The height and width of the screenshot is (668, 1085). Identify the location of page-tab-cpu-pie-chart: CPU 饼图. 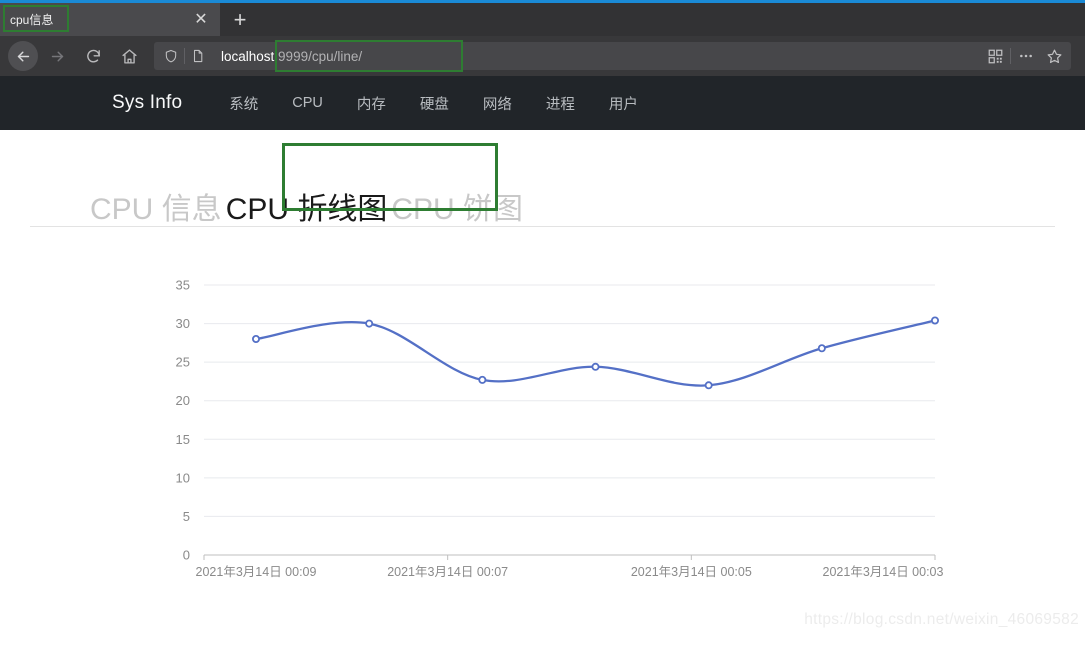
(457, 209).